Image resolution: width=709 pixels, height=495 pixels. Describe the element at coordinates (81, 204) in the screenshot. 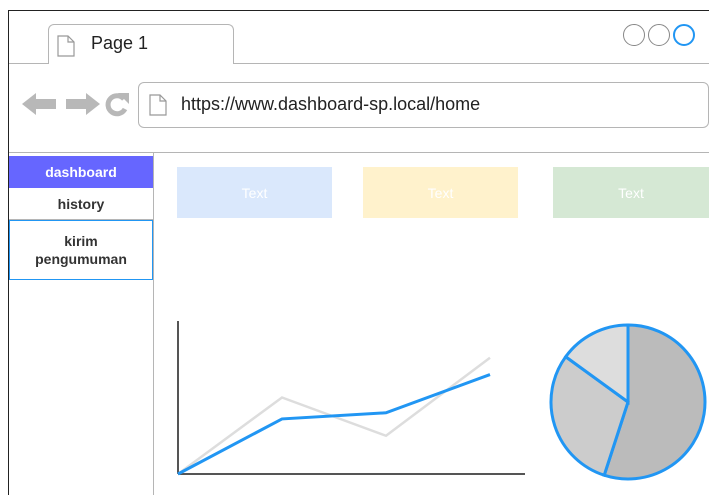

I see `sidebar-item-history: history` at that location.